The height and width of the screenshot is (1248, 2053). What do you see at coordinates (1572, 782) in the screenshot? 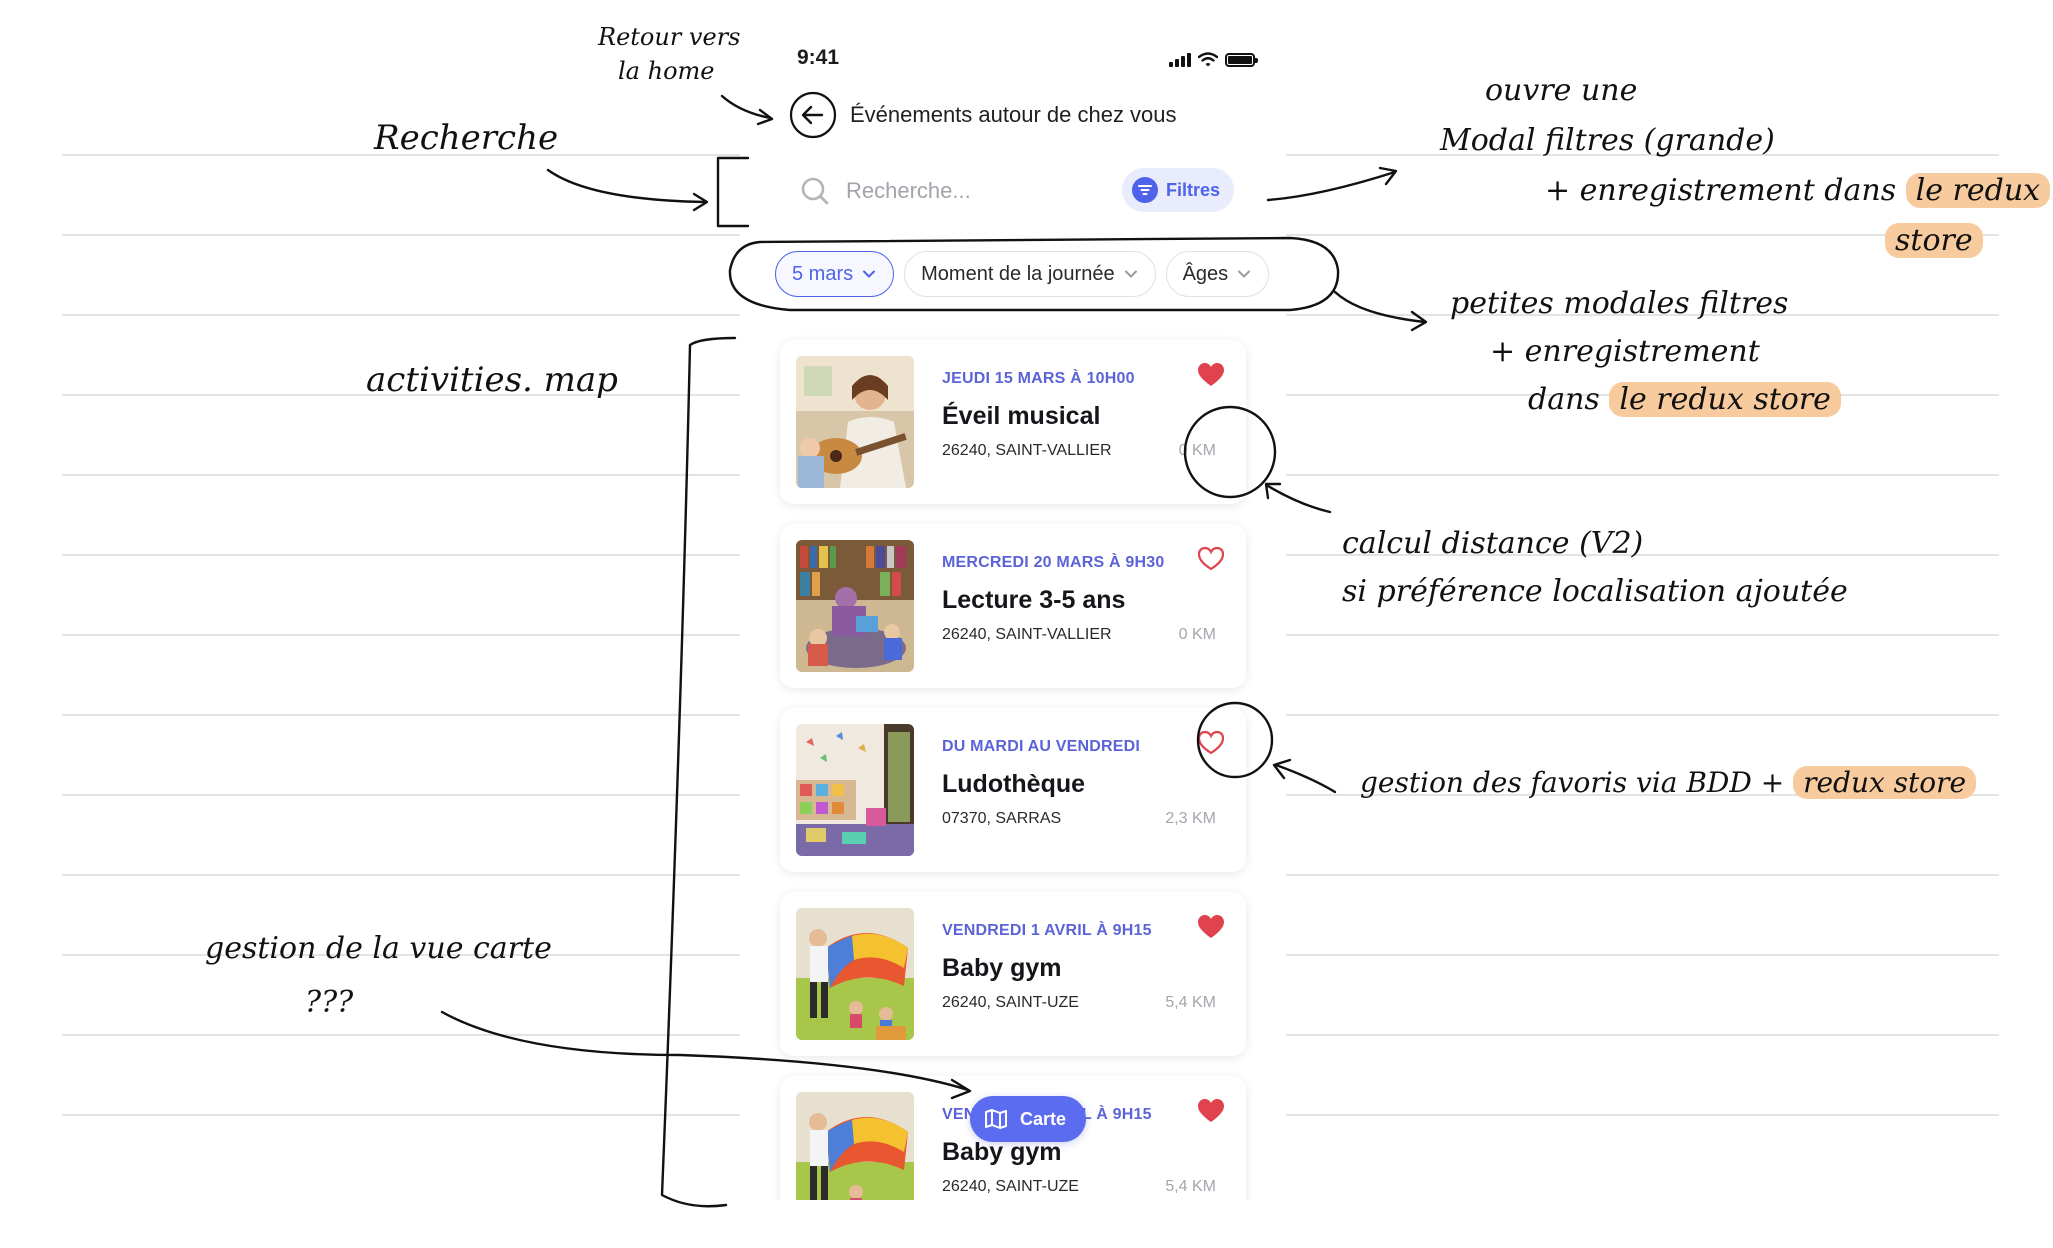
I see `annotation-text: gestion des favoris via BDD +` at bounding box center [1572, 782].